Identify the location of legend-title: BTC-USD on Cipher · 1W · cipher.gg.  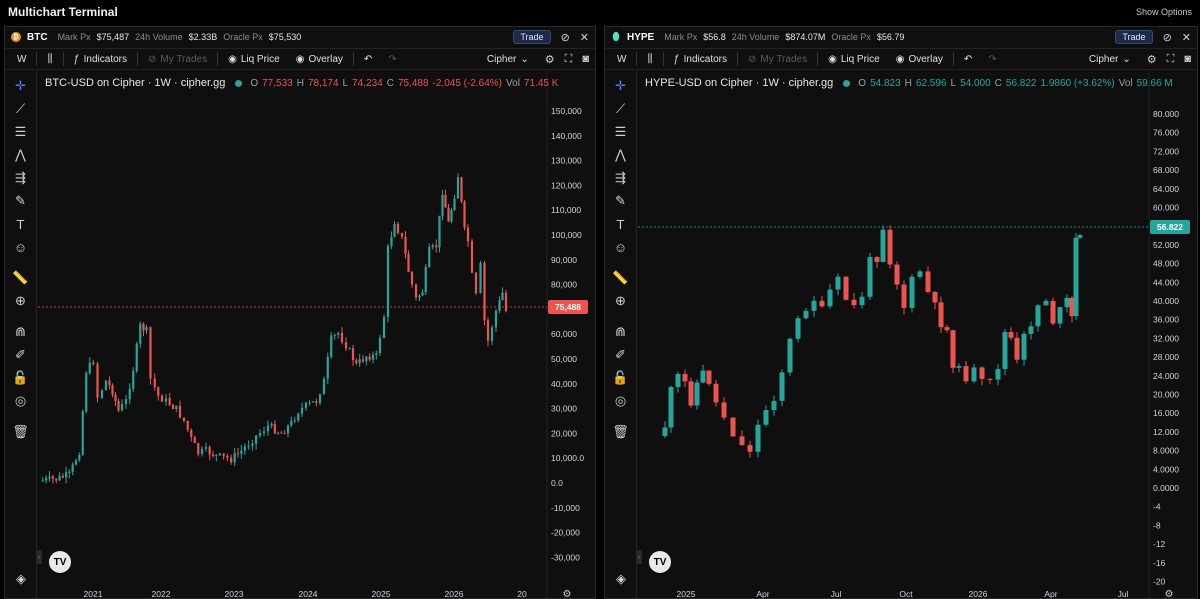
(135, 83).